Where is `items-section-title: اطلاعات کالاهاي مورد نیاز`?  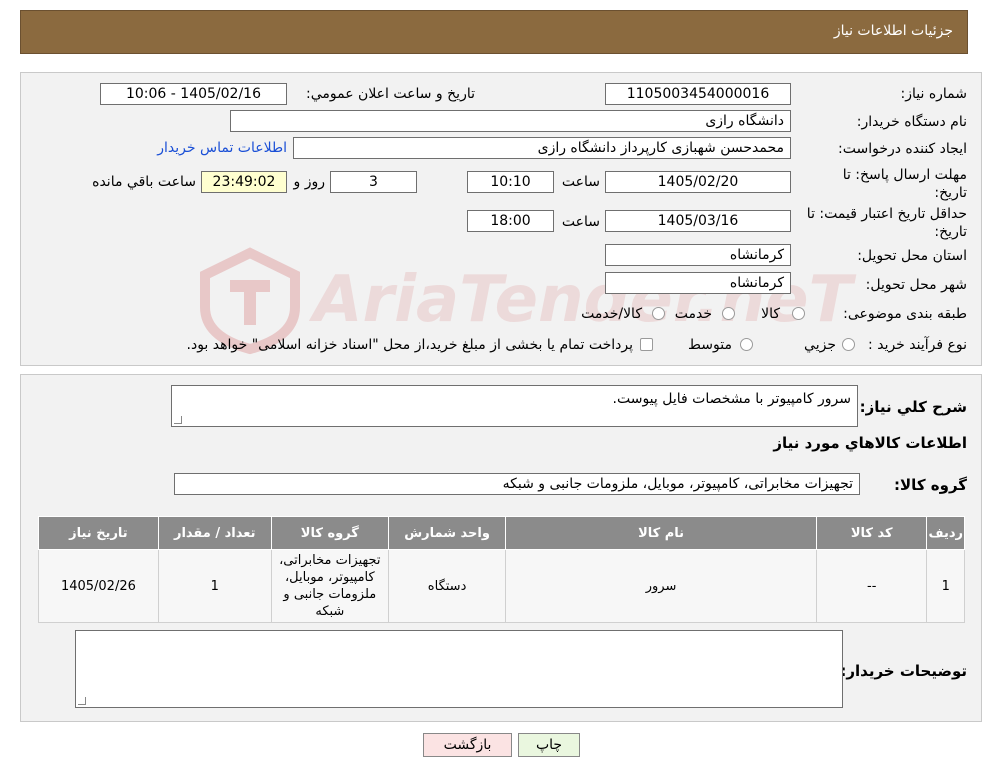
items-section-title: اطلاعات کالاهاي مورد نیاز is located at coordinates (870, 443).